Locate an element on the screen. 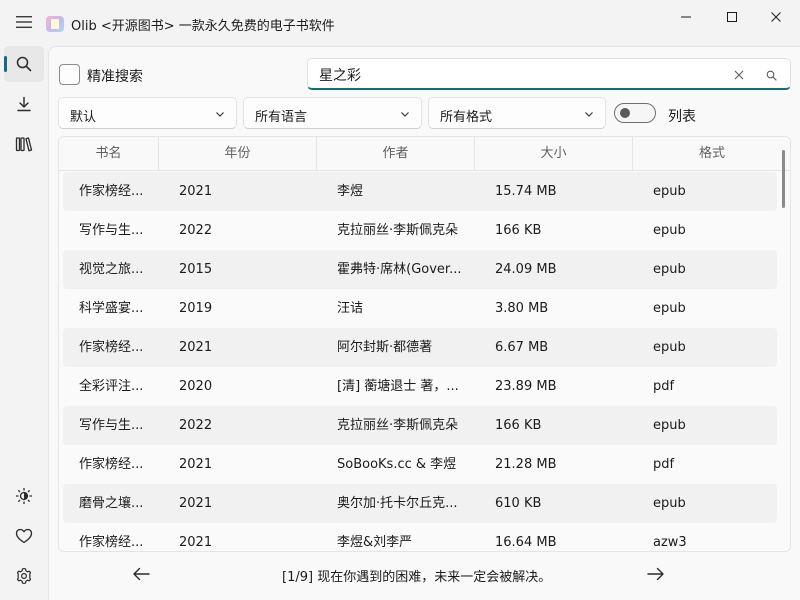 The image size is (800, 600). cell-size: 166 KB is located at coordinates (518, 230).